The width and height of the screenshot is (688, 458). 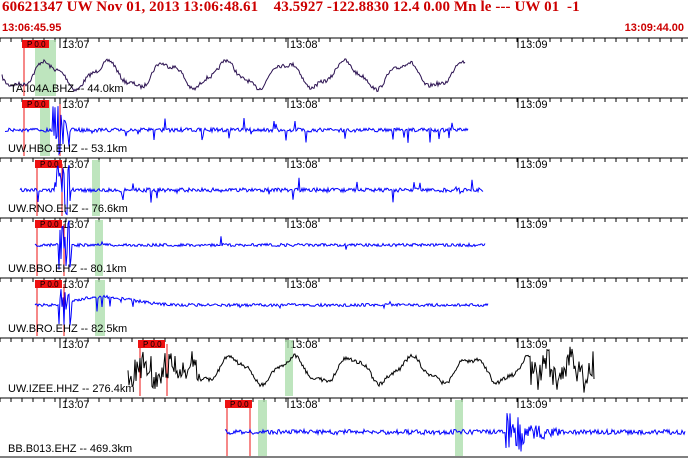 I want to click on station-label: UW.BBO.EHZ -- 80.1km, so click(x=67, y=269).